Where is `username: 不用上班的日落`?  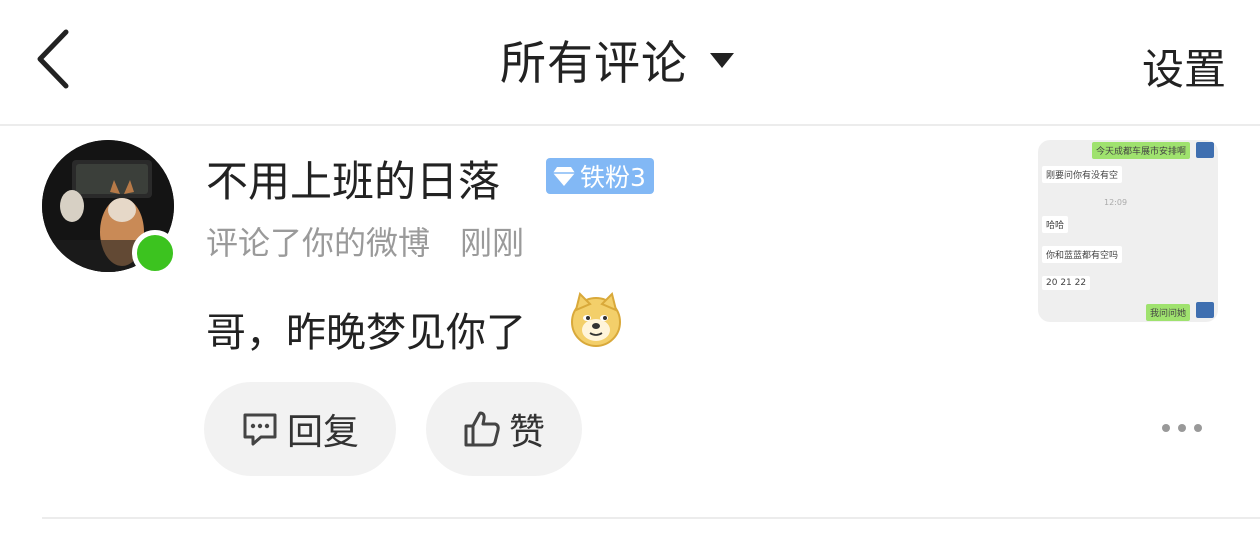 username: 不用上班的日落 is located at coordinates (353, 178).